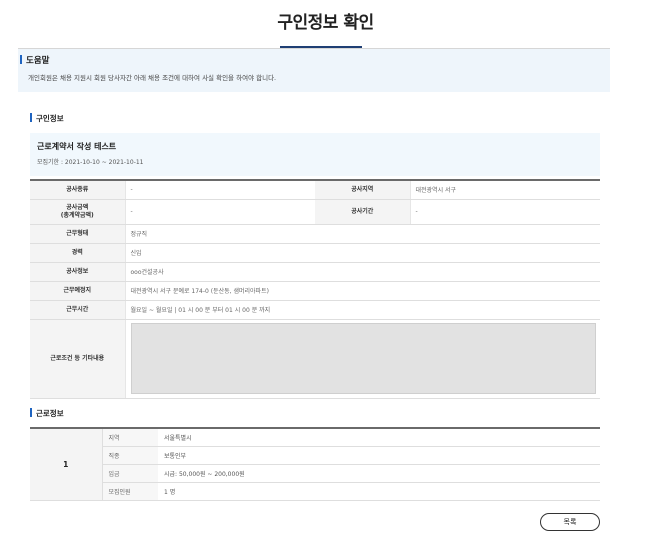 Image resolution: width=651 pixels, height=541 pixels. What do you see at coordinates (50, 413) in the screenshot?
I see `work-section-heading-label: 근로정보` at bounding box center [50, 413].